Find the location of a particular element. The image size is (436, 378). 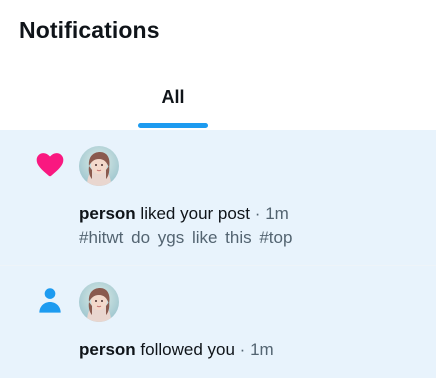

notification-text: person liked your post · 1m is located at coordinates (184, 214).